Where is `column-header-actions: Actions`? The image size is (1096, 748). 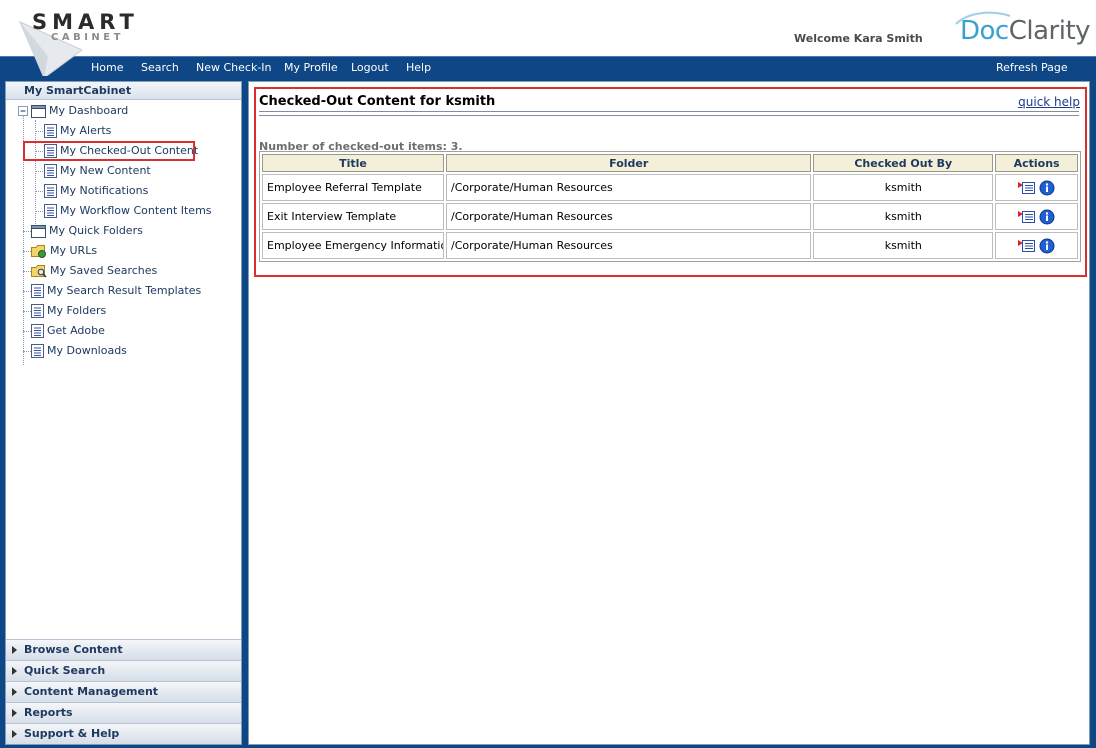
column-header-actions: Actions is located at coordinates (1036, 163).